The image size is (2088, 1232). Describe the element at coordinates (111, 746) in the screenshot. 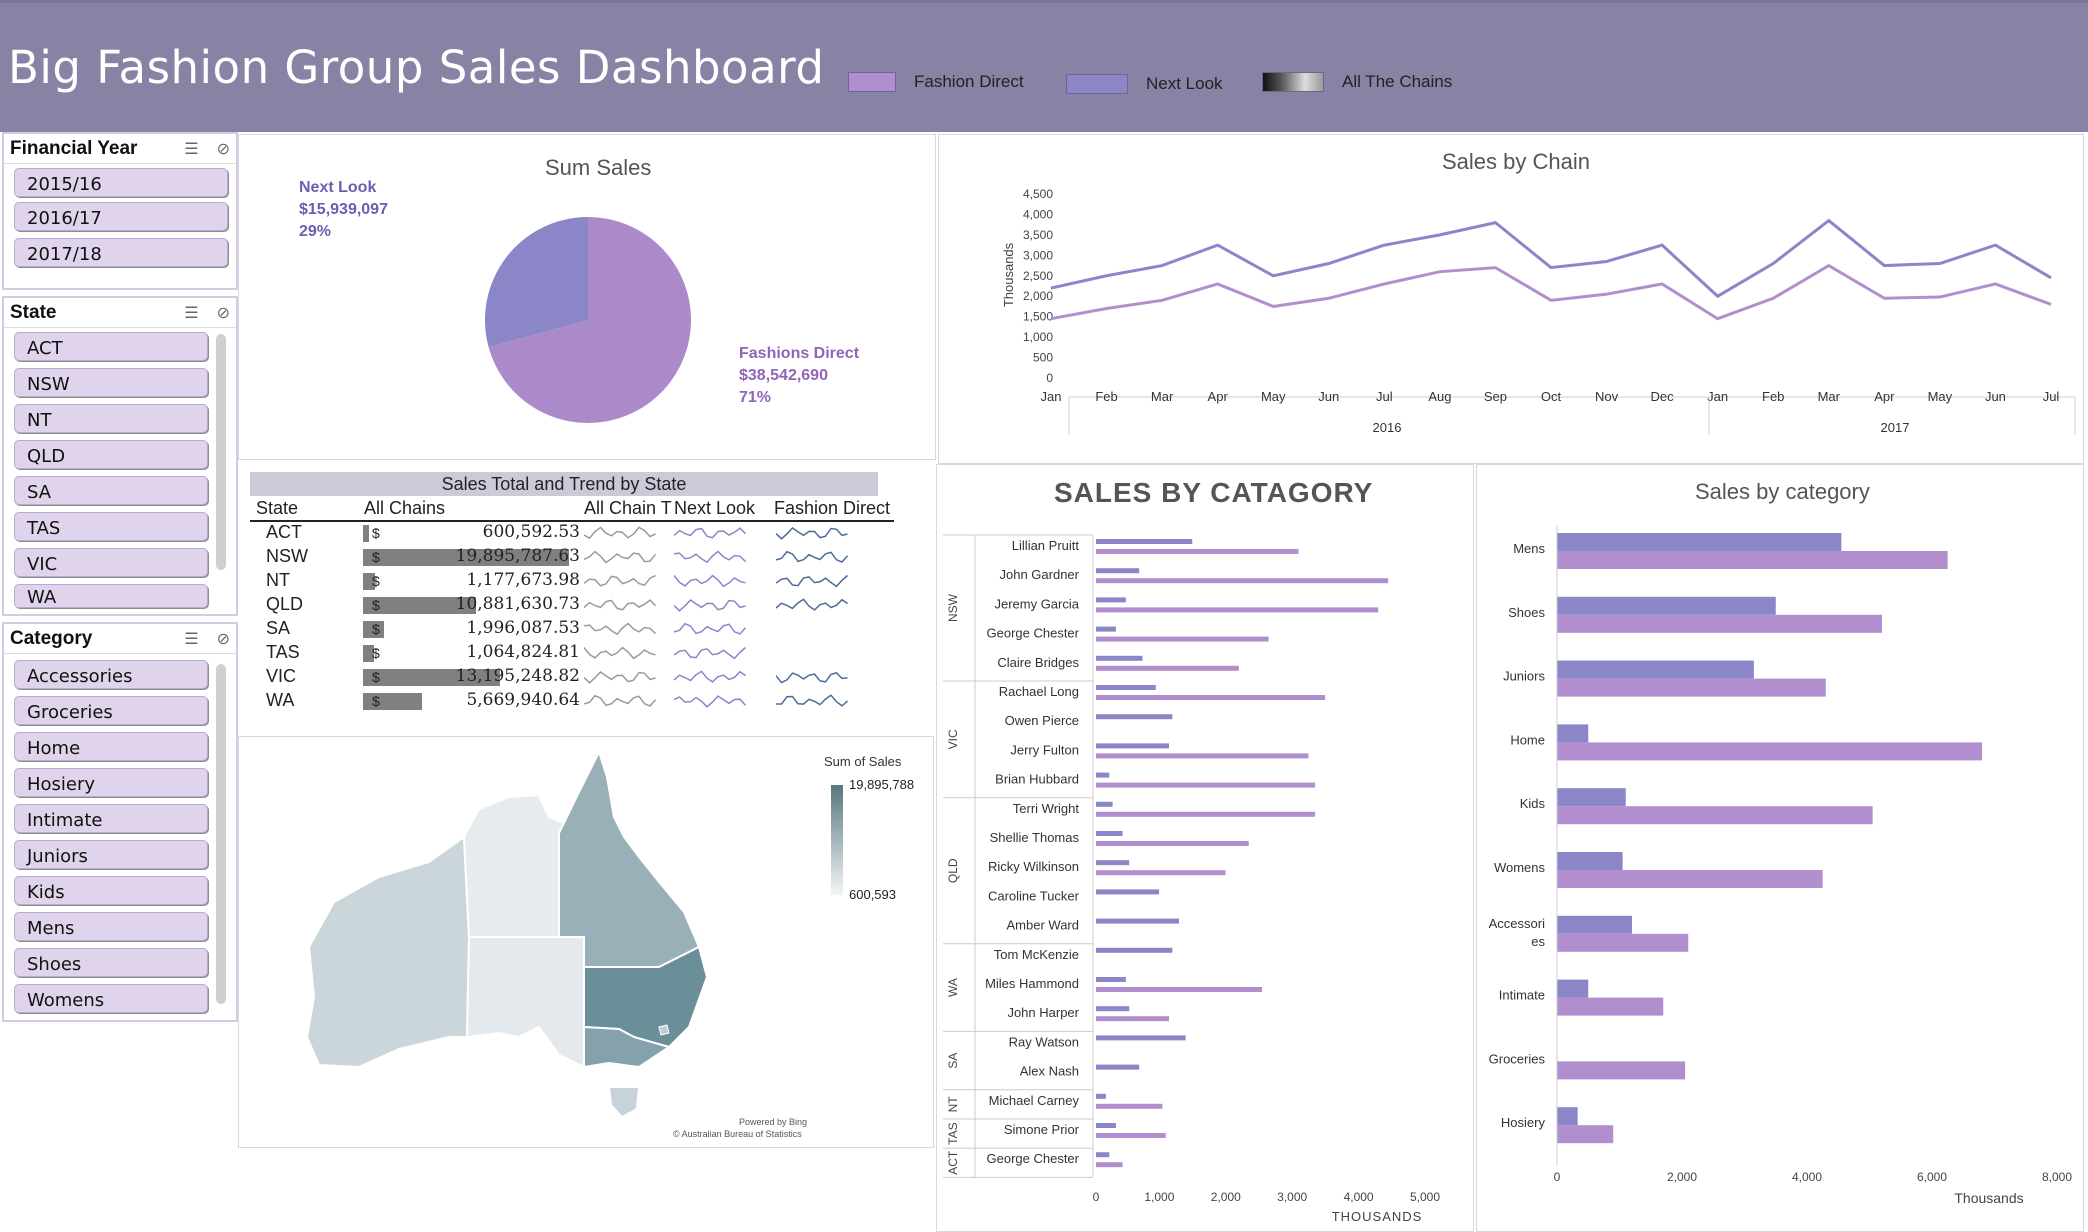

I see `slicer-item-home: Home` at that location.